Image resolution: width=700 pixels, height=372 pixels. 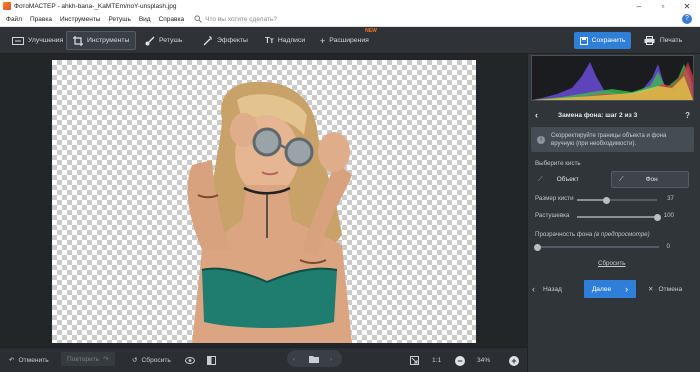 I want to click on transparency-slider, so click(x=596, y=247).